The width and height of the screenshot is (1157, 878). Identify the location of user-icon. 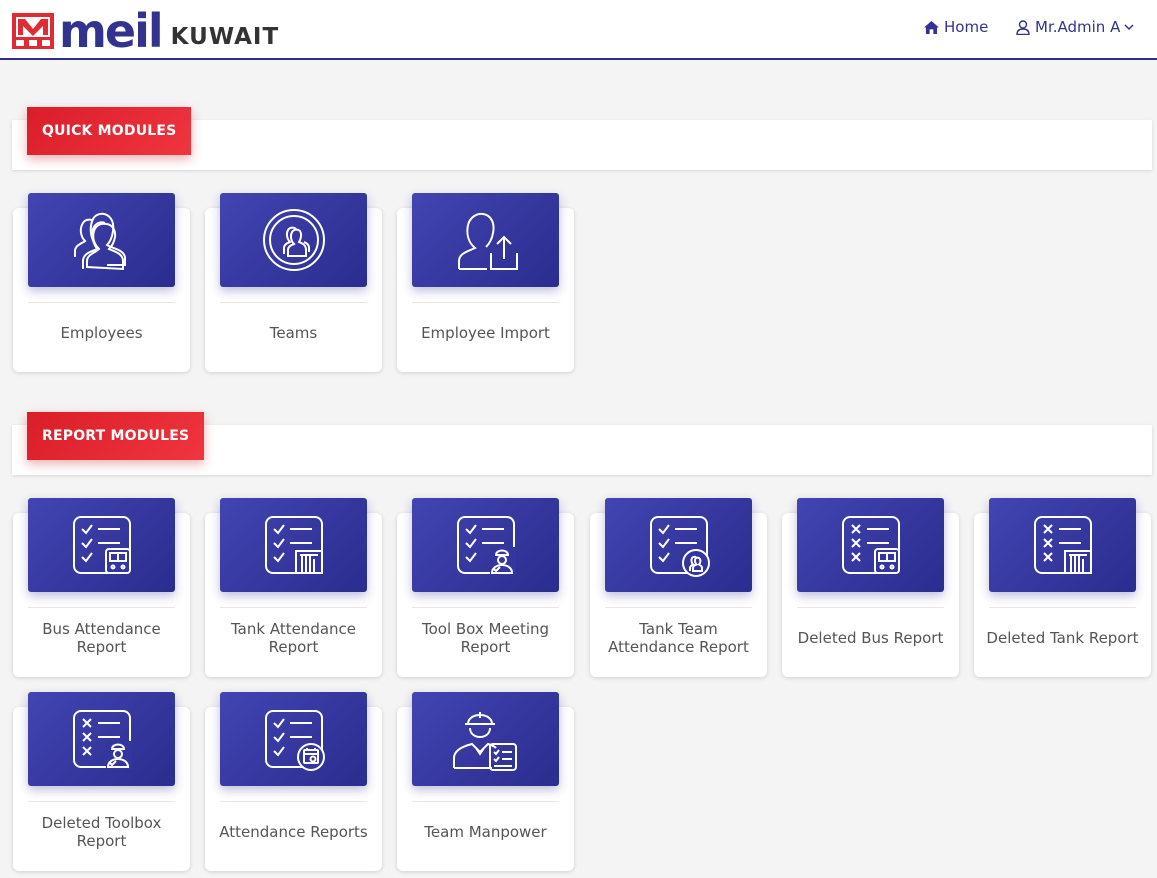
(1023, 27).